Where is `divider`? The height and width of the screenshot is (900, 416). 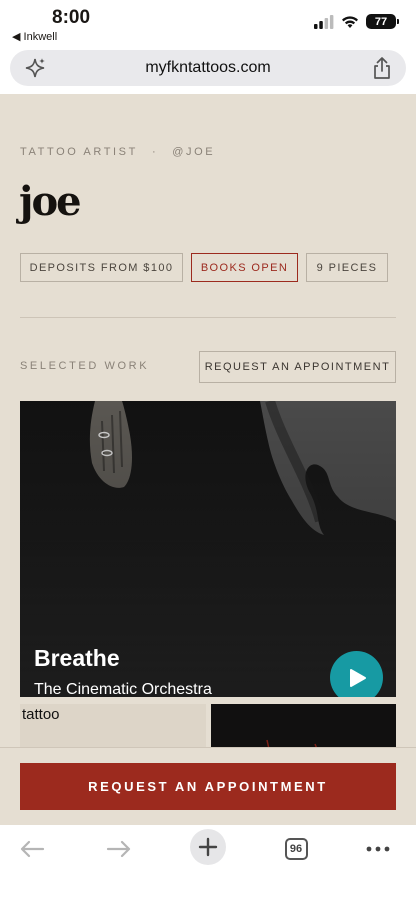 divider is located at coordinates (208, 317).